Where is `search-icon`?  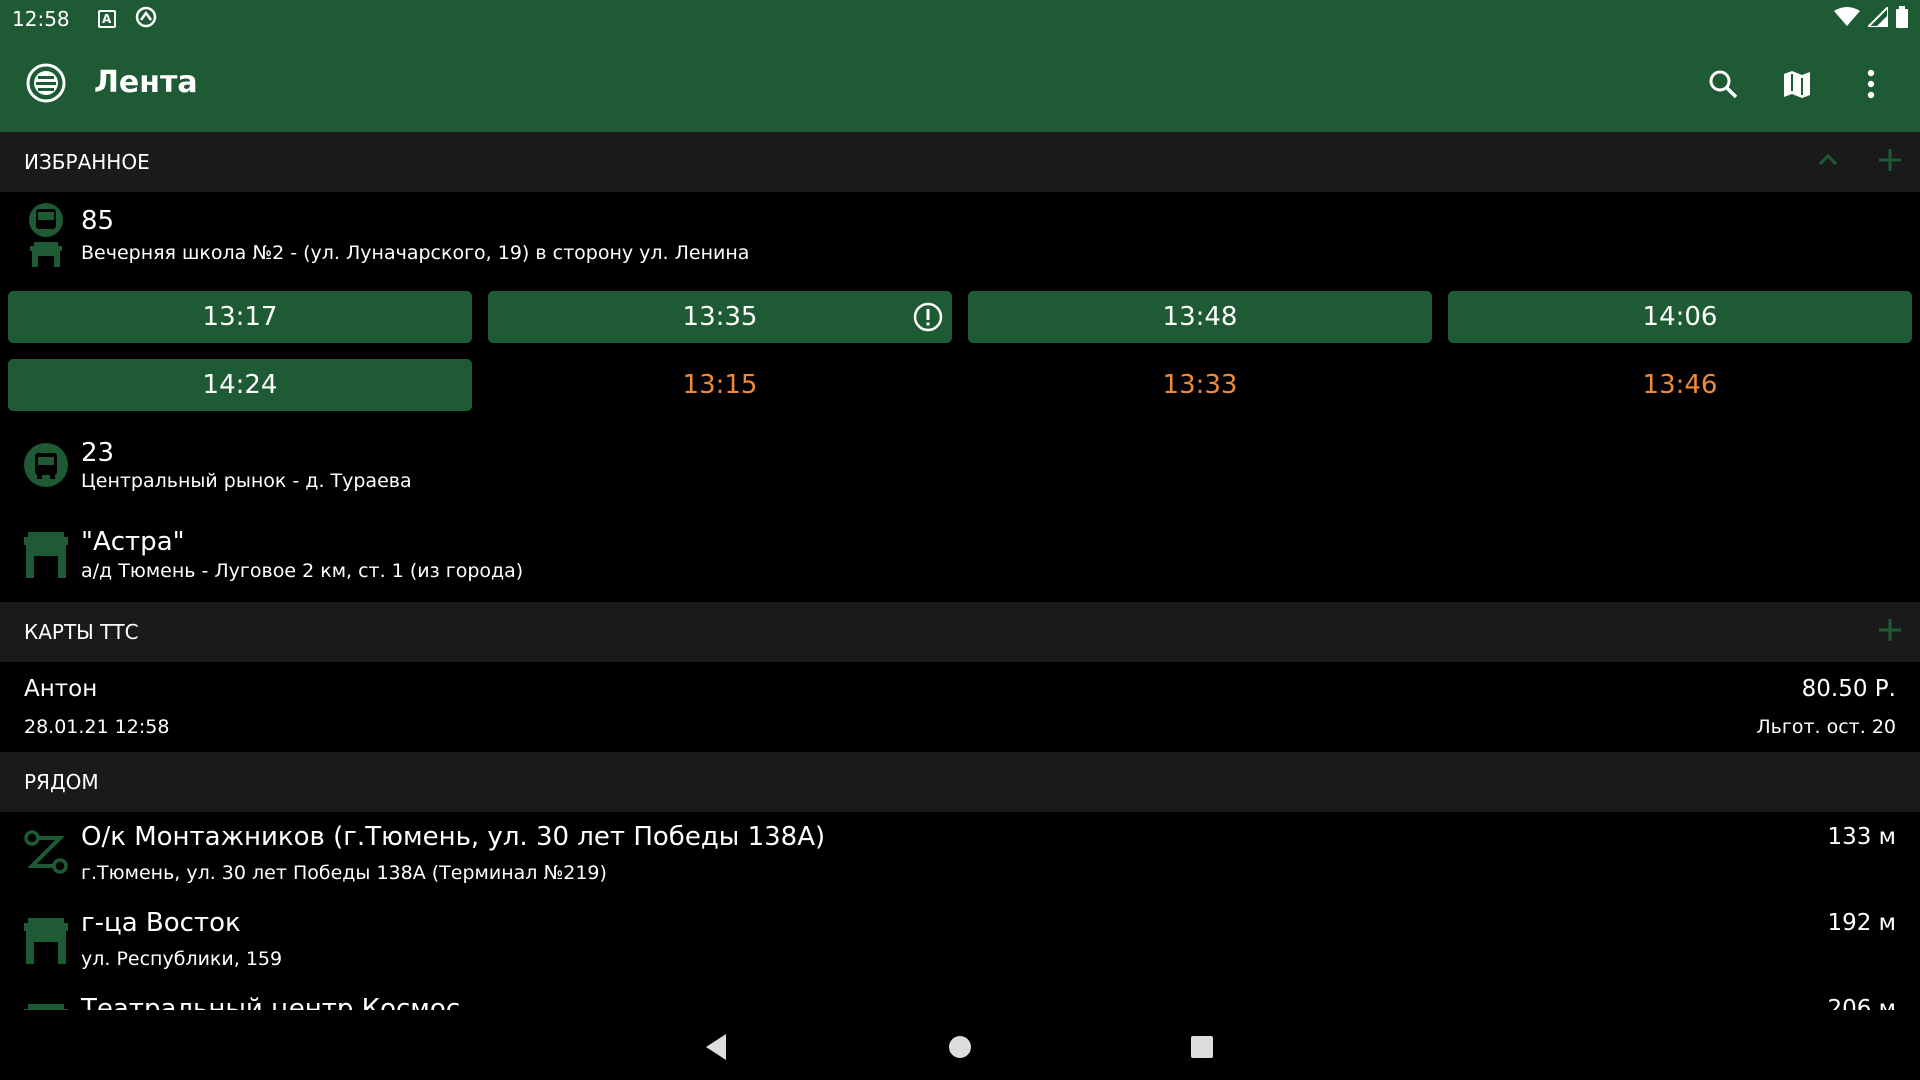 search-icon is located at coordinates (1723, 84).